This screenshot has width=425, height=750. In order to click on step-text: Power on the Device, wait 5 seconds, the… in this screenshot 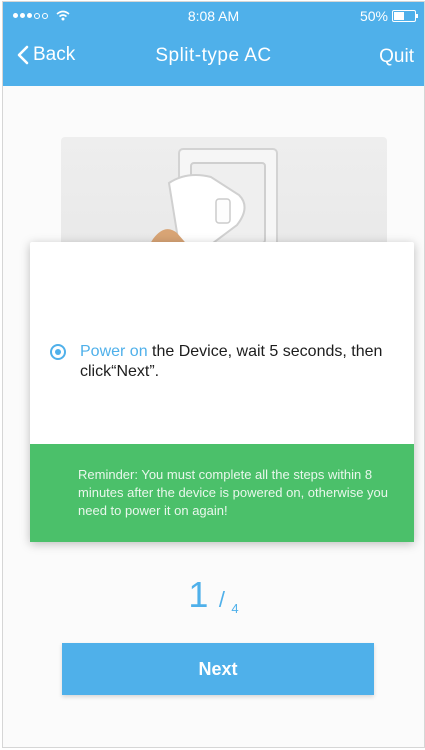, I will do `click(240, 362)`.